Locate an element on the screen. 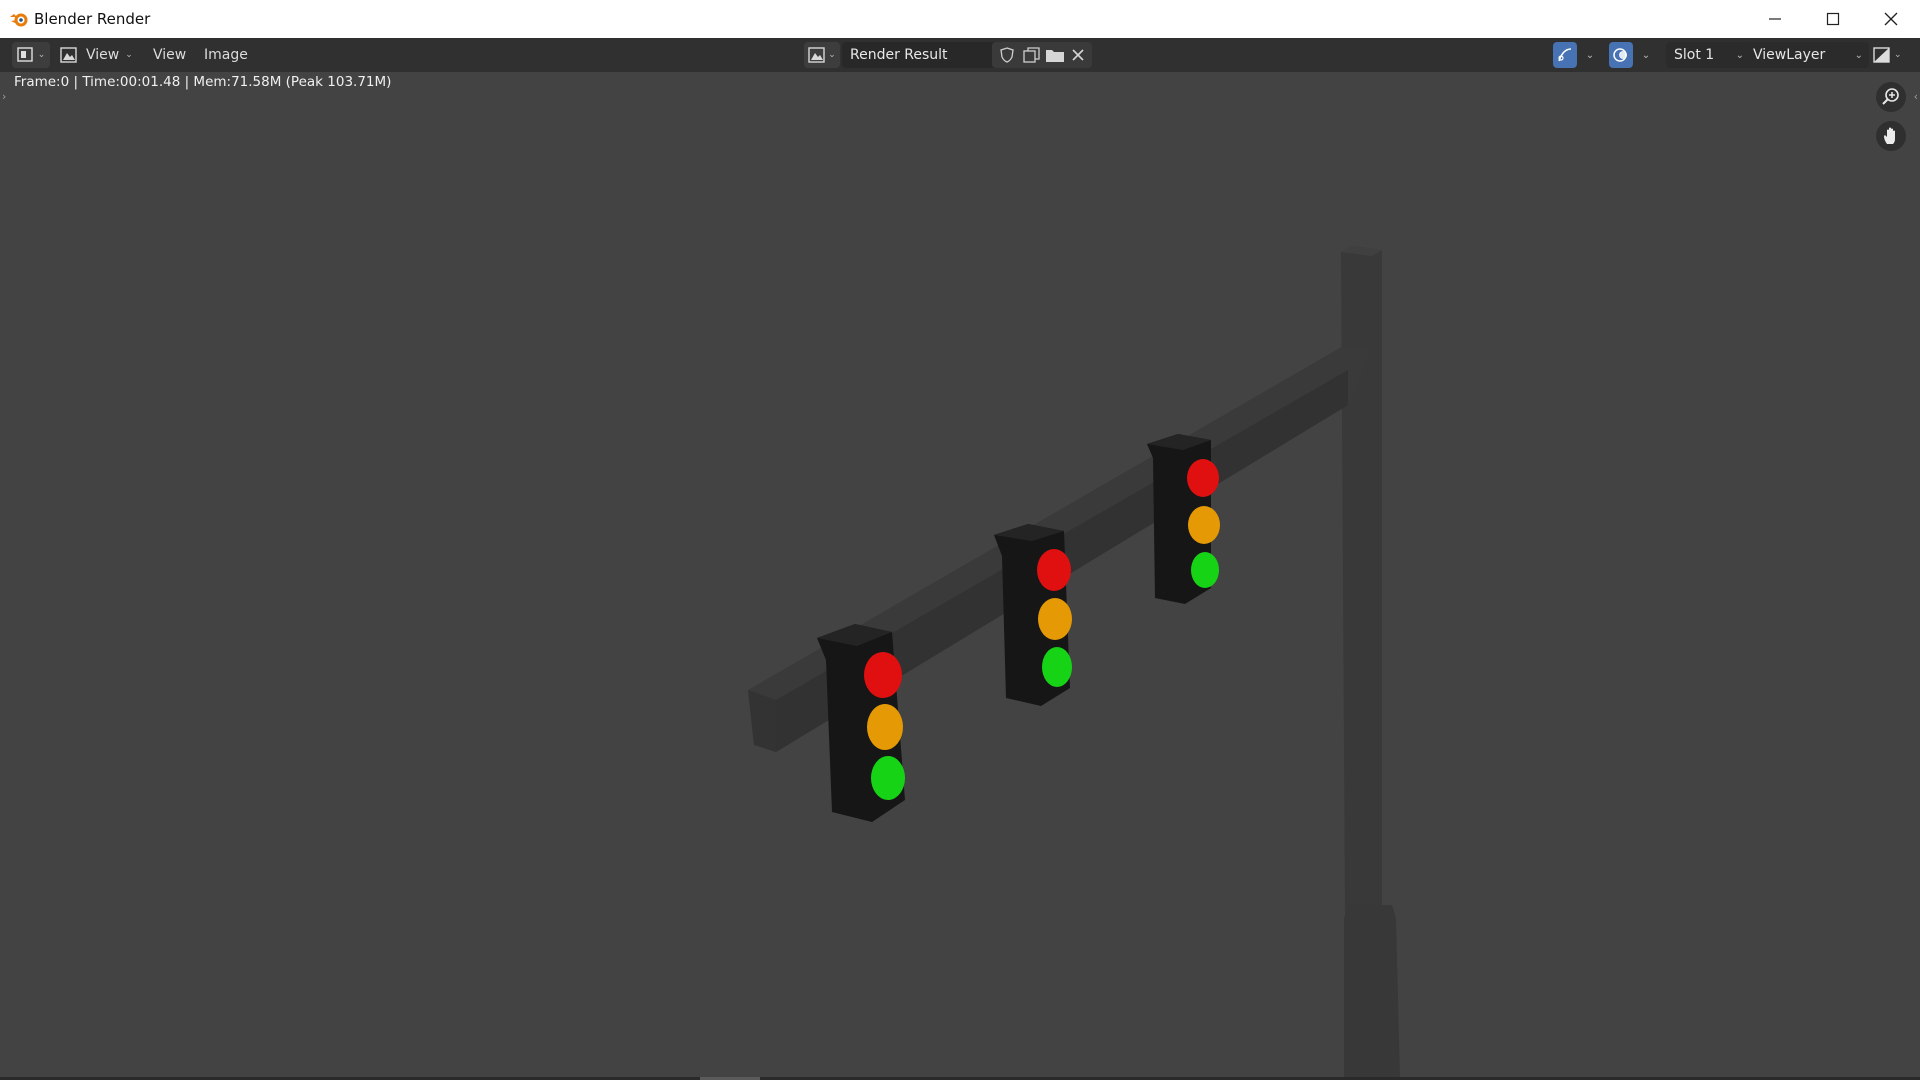 The height and width of the screenshot is (1080, 1920). hand-icon is located at coordinates (1889, 135).